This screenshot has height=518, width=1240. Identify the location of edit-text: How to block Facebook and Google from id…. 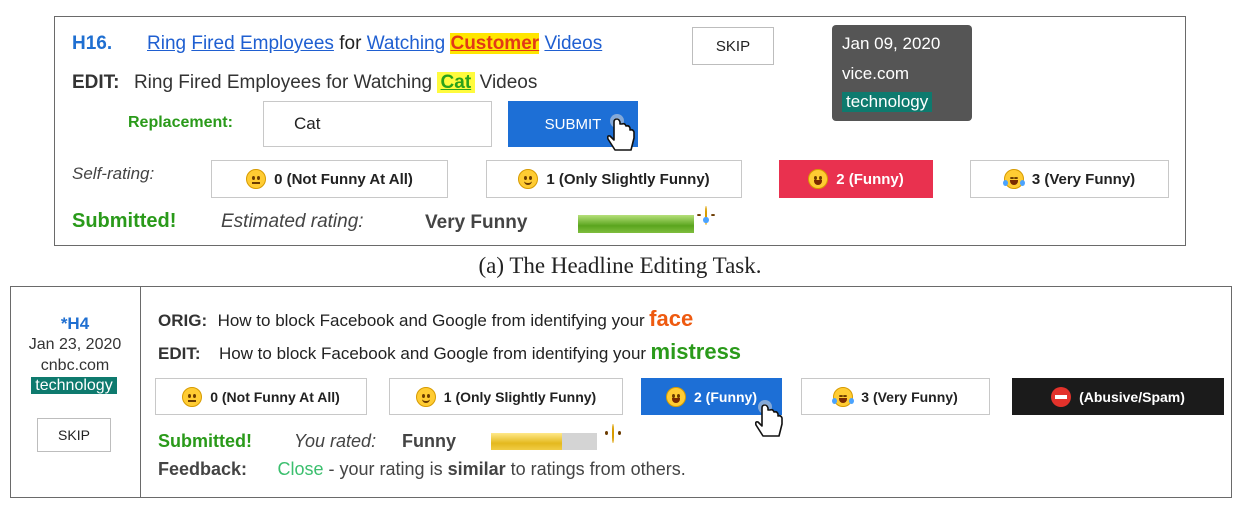
(432, 353).